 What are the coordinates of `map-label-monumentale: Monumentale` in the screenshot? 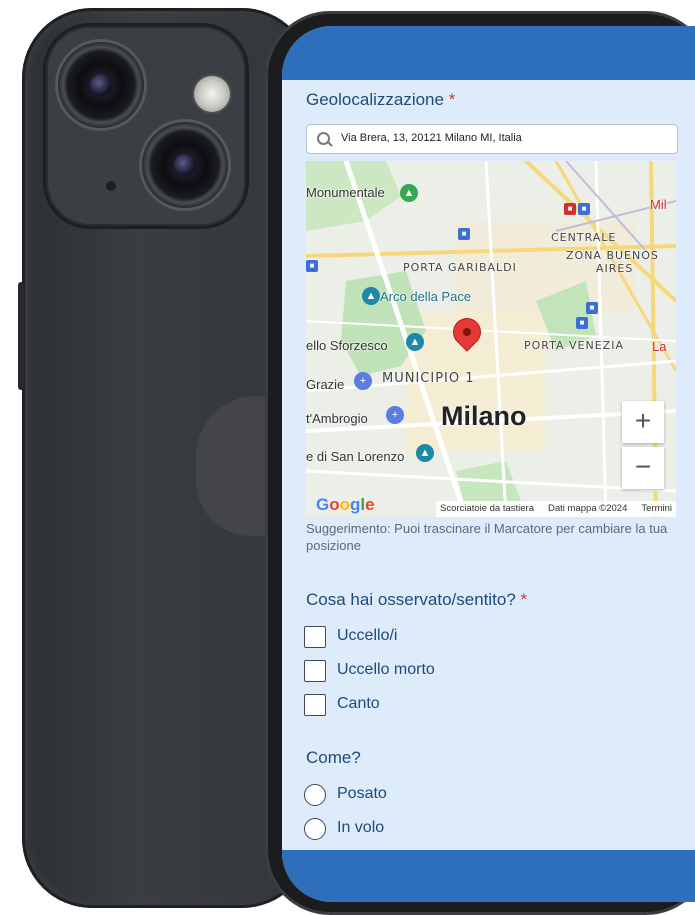 It's located at (345, 192).